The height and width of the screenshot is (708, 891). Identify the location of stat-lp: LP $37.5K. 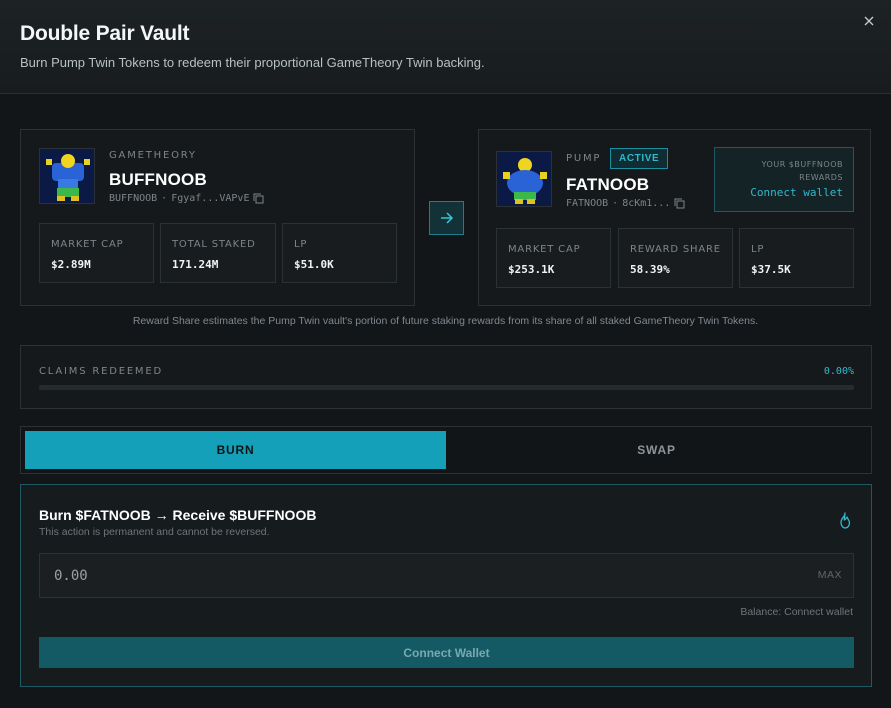
(796, 258).